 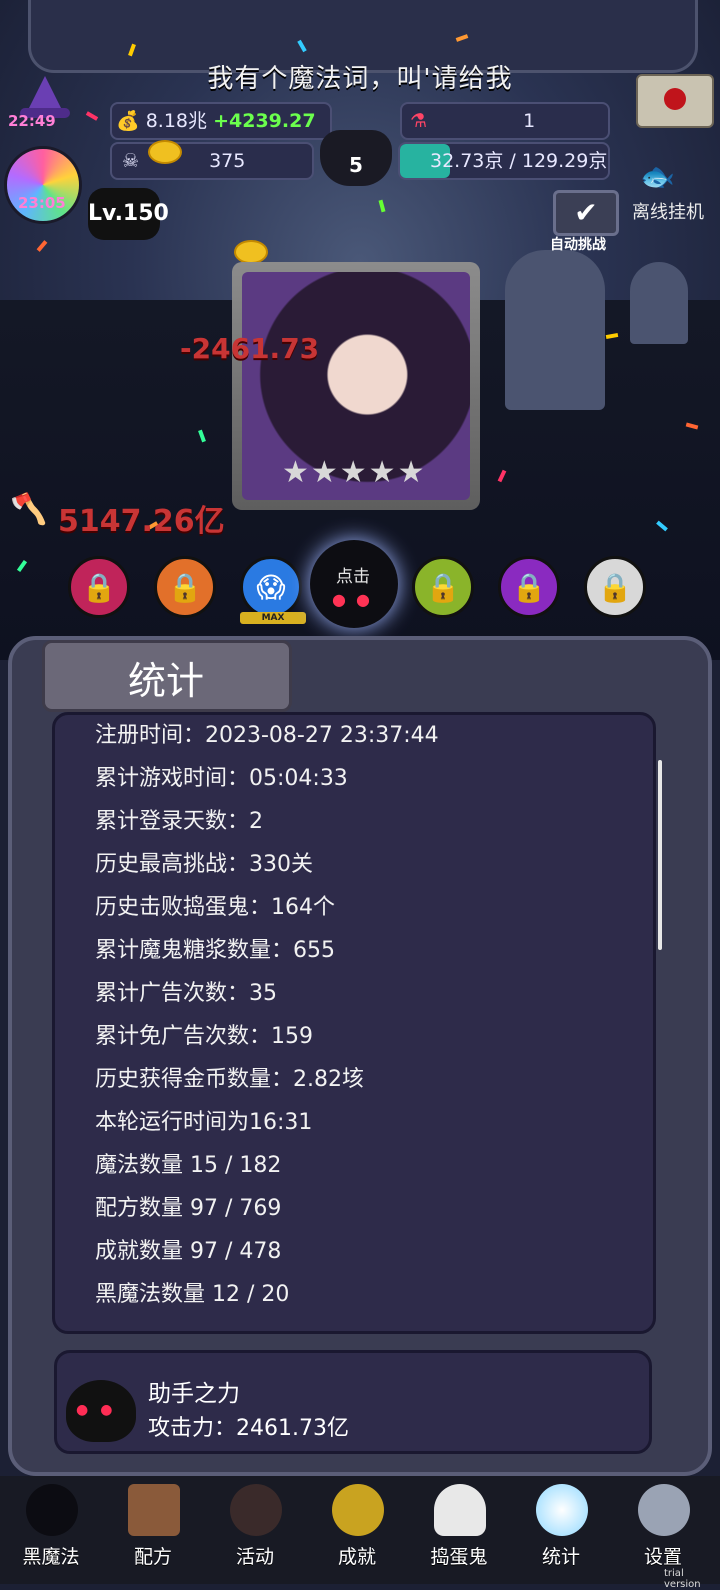 I want to click on helper-panel, so click(x=353, y=1402).